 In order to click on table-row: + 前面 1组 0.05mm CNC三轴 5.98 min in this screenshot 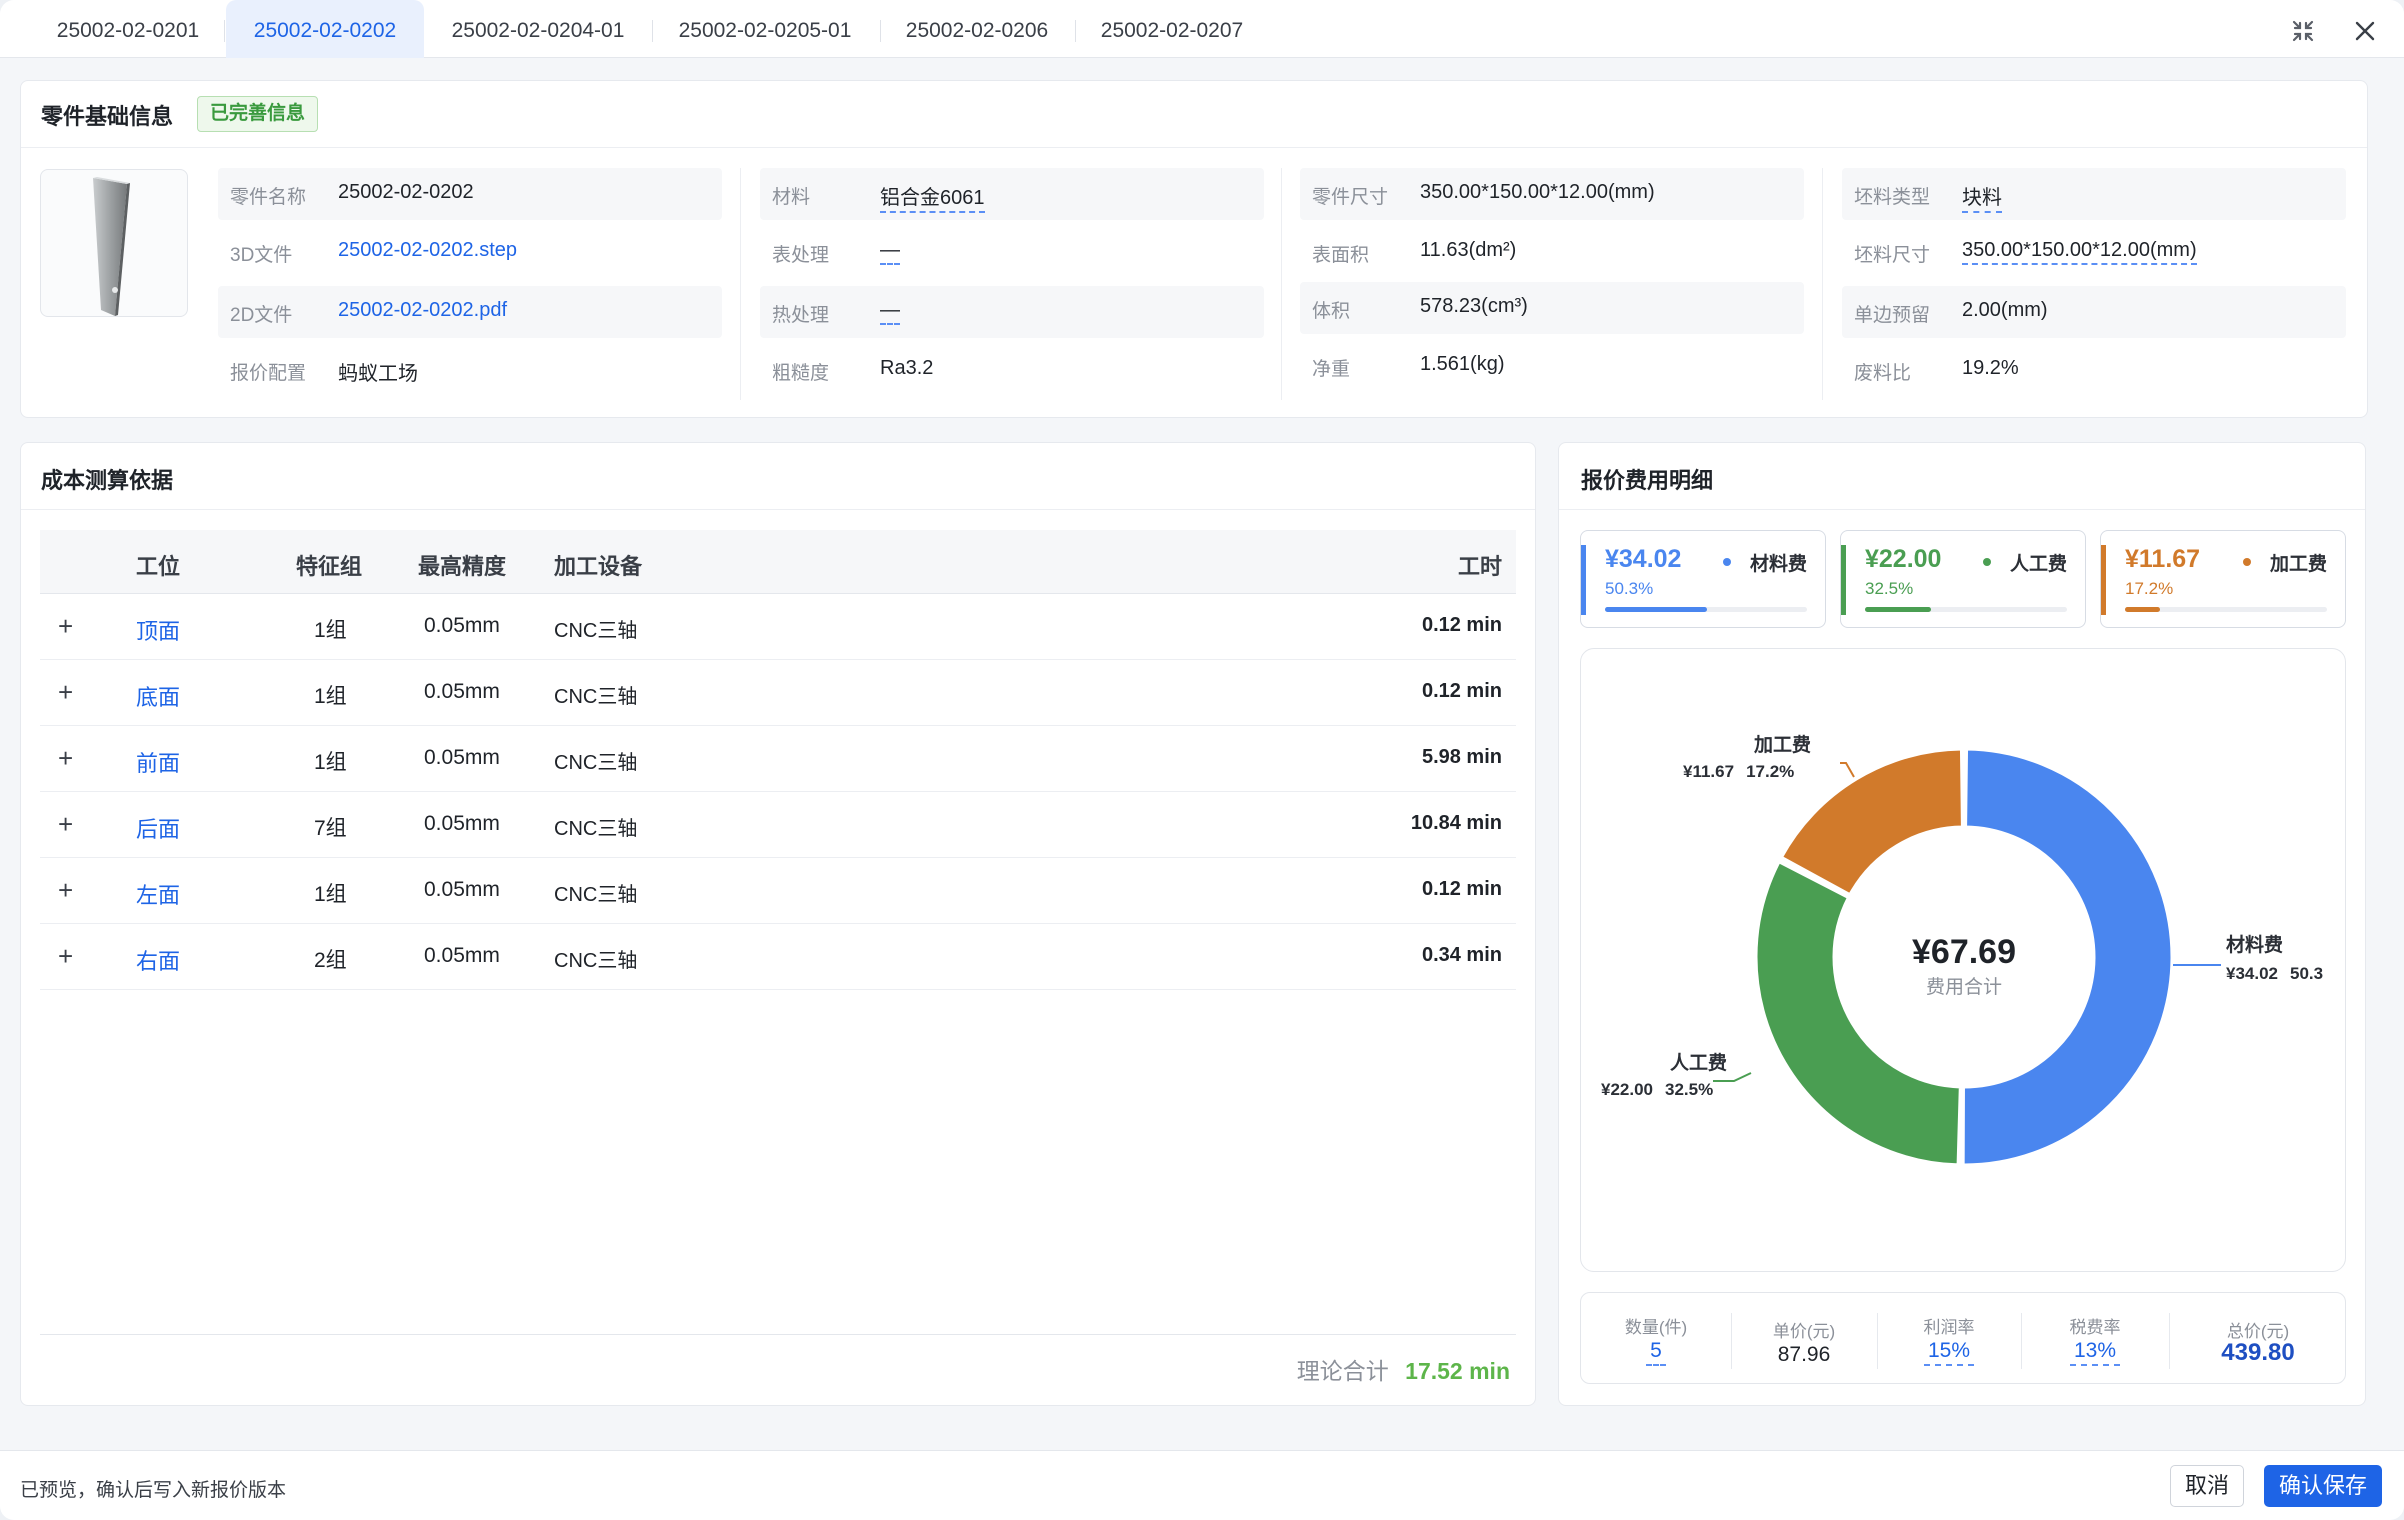, I will do `click(778, 759)`.